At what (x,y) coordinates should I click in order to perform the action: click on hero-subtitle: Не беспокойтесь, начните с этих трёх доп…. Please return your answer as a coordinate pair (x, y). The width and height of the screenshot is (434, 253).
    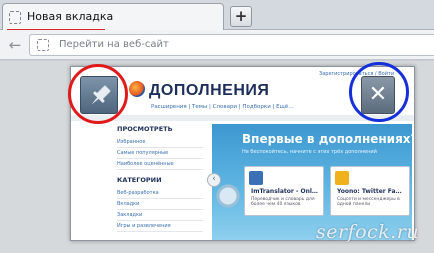
    Looking at the image, I should click on (309, 152).